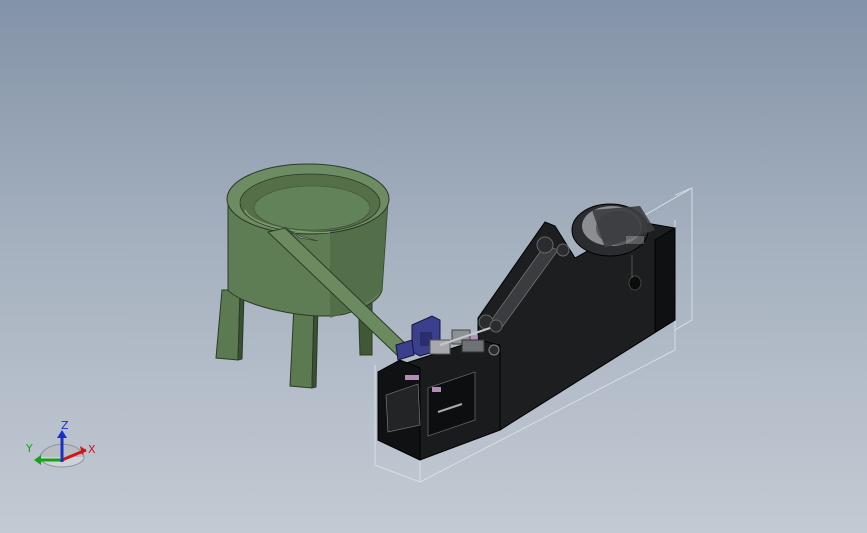 The width and height of the screenshot is (867, 533). What do you see at coordinates (60, 443) in the screenshot?
I see `orientation-triad: X Y Z` at bounding box center [60, 443].